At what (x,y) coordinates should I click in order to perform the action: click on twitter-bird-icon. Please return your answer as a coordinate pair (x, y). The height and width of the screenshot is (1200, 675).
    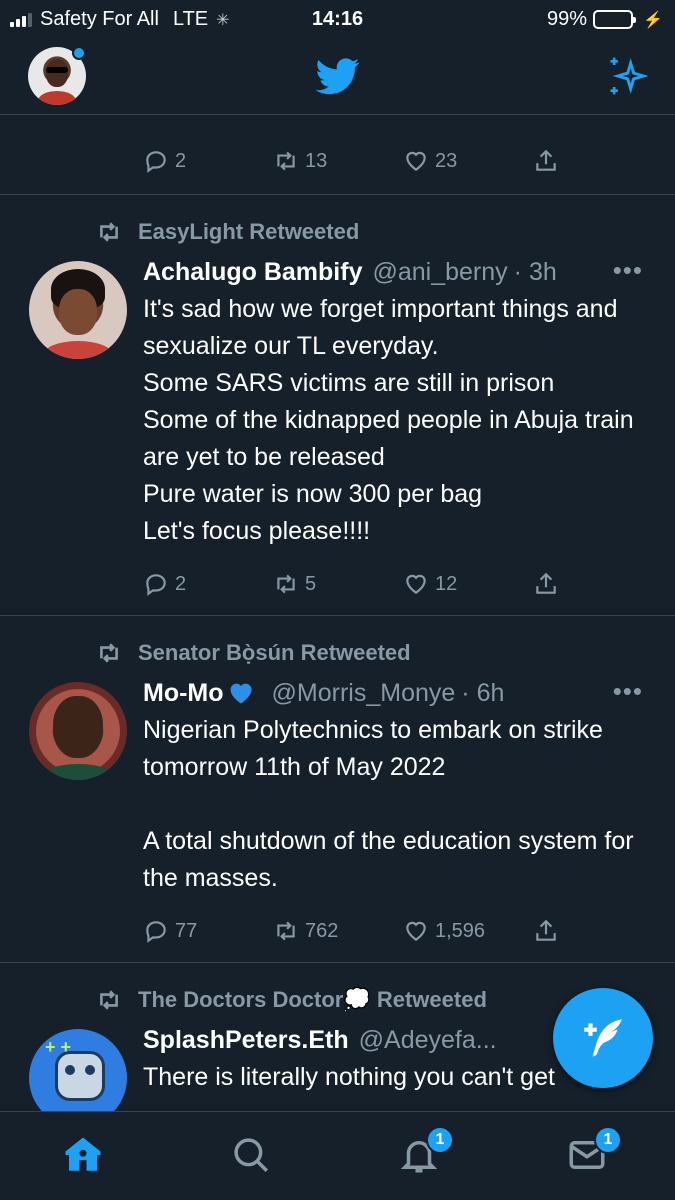
    Looking at the image, I should click on (338, 76).